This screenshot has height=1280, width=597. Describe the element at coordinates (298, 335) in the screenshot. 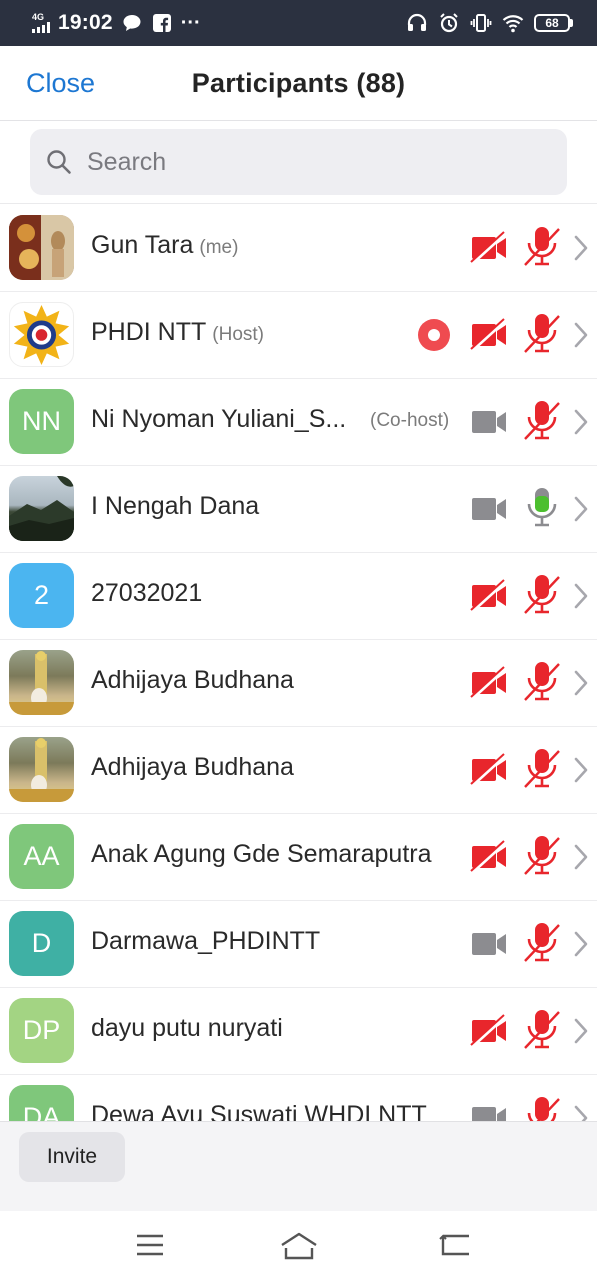

I see `participant-row: PHDI NTT (Host)` at that location.